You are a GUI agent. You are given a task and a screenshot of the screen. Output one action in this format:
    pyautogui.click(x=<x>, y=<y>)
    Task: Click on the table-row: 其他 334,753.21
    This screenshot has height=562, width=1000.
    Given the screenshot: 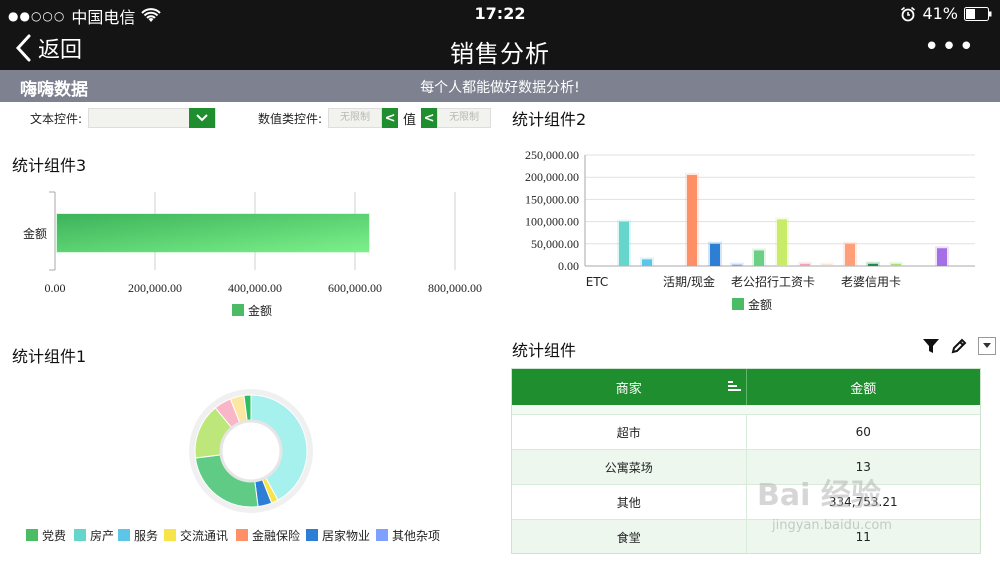 What is the action you would take?
    pyautogui.click(x=746, y=502)
    